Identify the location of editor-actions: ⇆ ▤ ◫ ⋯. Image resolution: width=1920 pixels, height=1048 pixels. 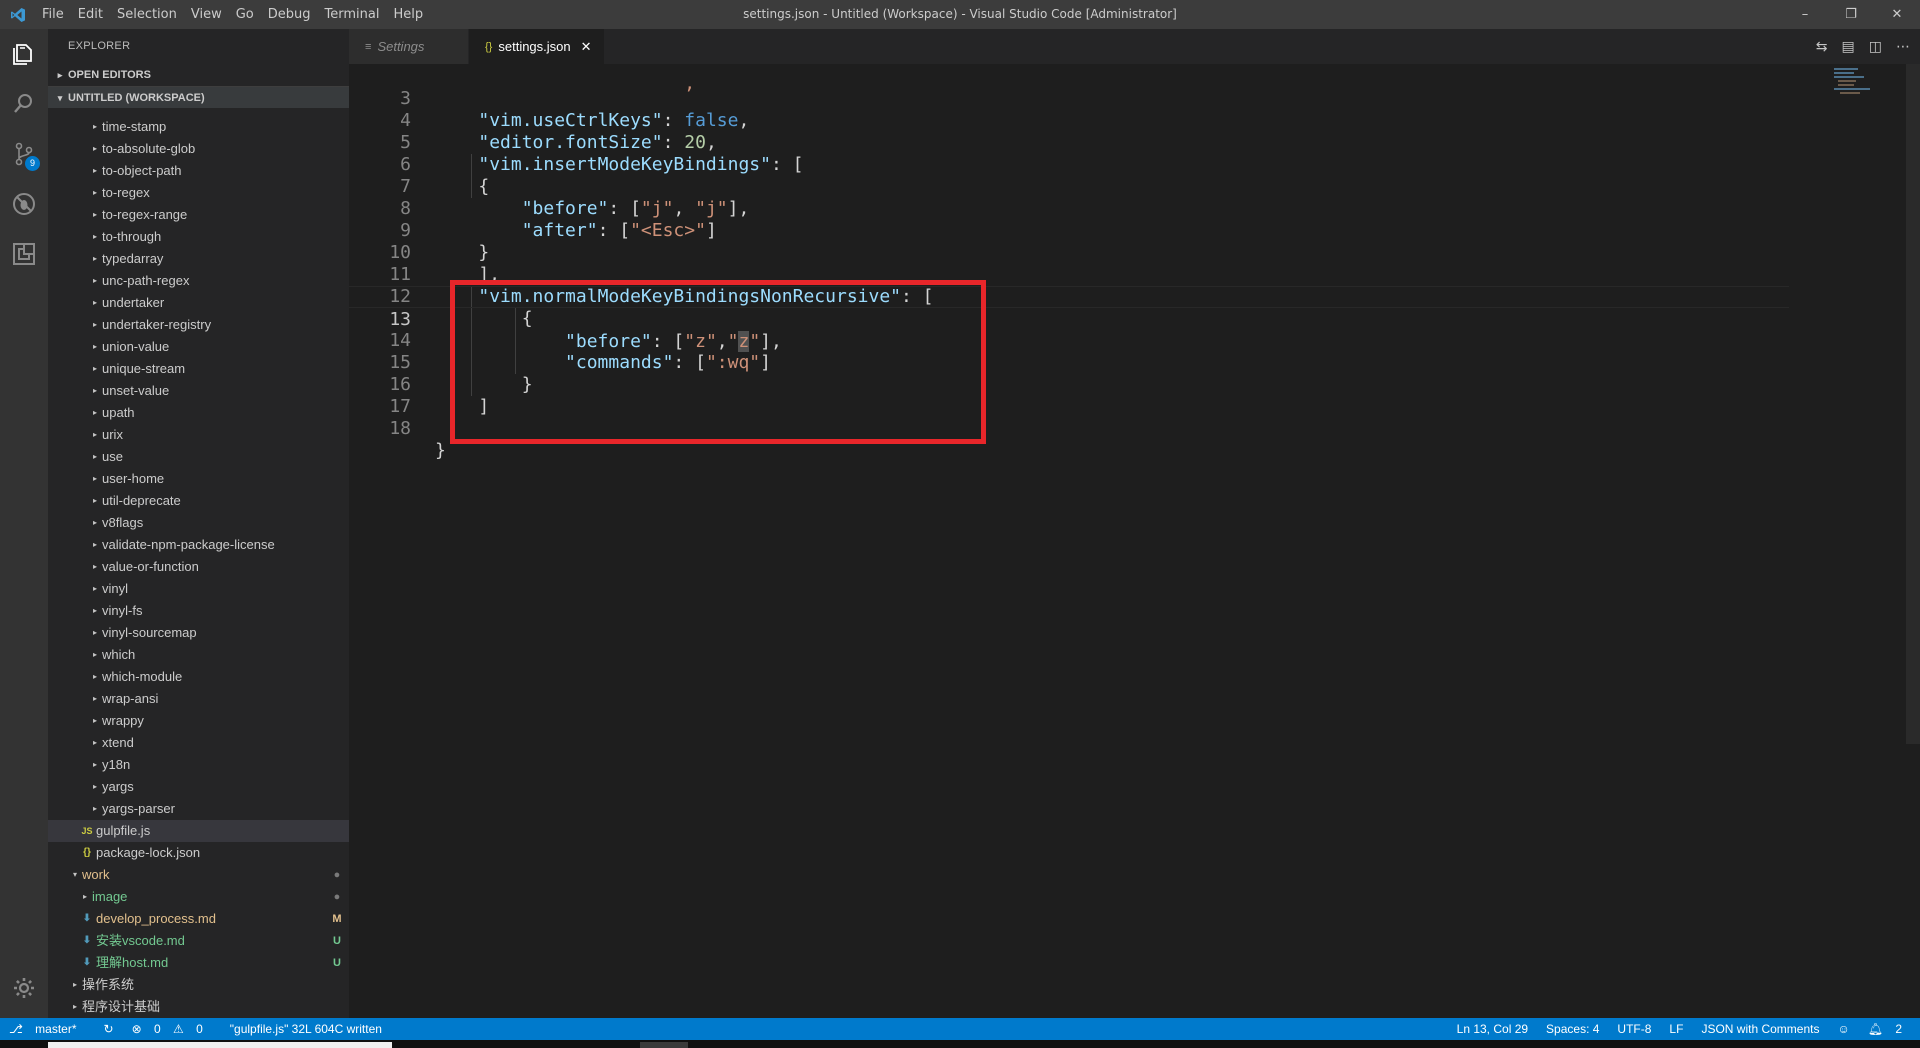
(1863, 46).